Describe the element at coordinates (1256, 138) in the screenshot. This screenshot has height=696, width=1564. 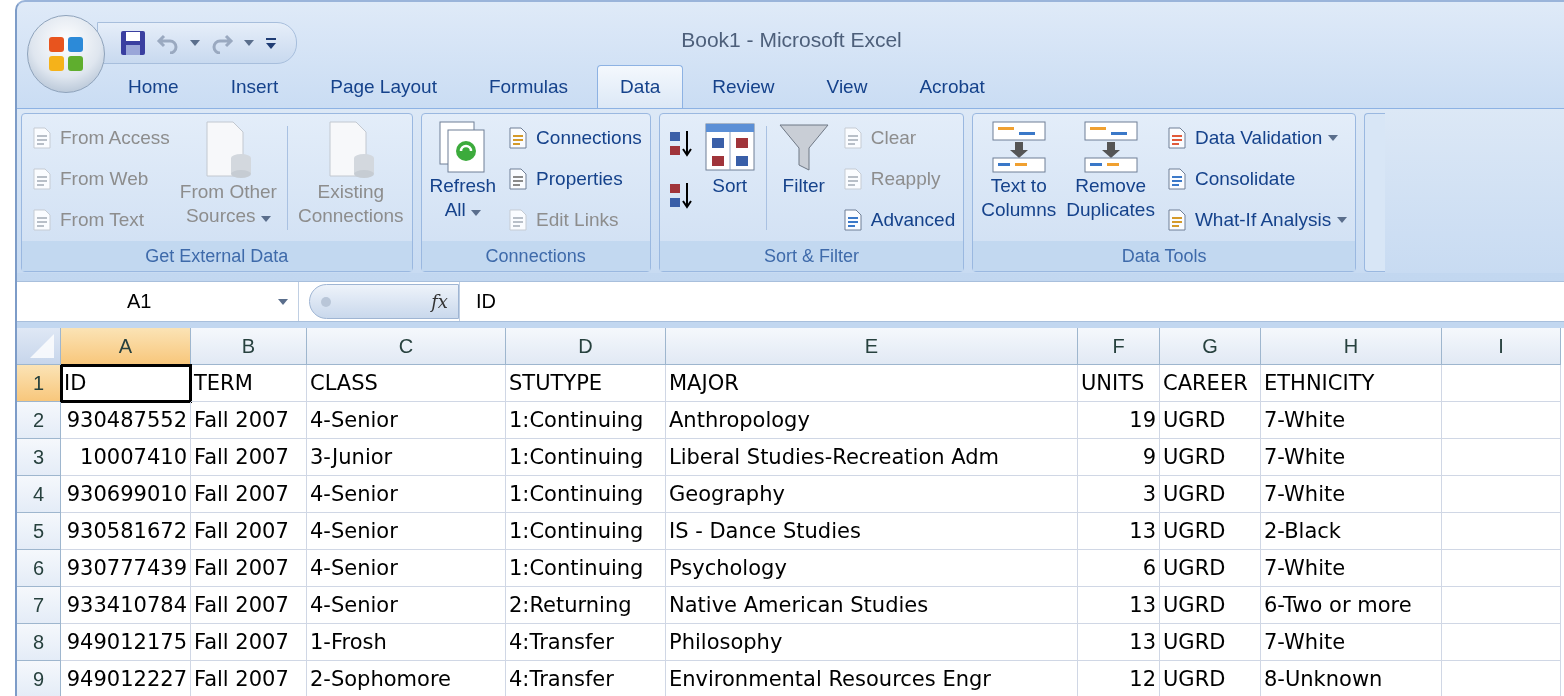
I see `ribbon-button: Data Validation` at that location.